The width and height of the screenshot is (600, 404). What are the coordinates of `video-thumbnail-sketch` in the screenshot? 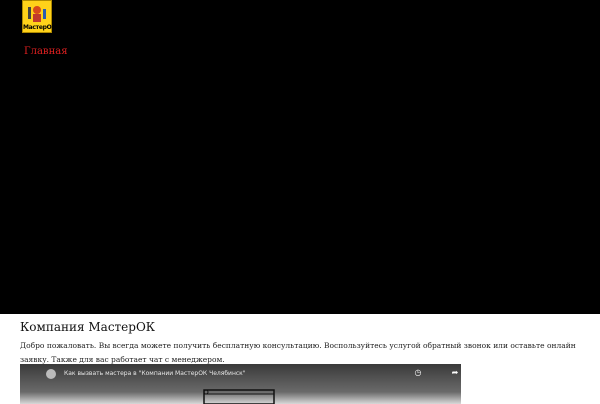 It's located at (239, 396).